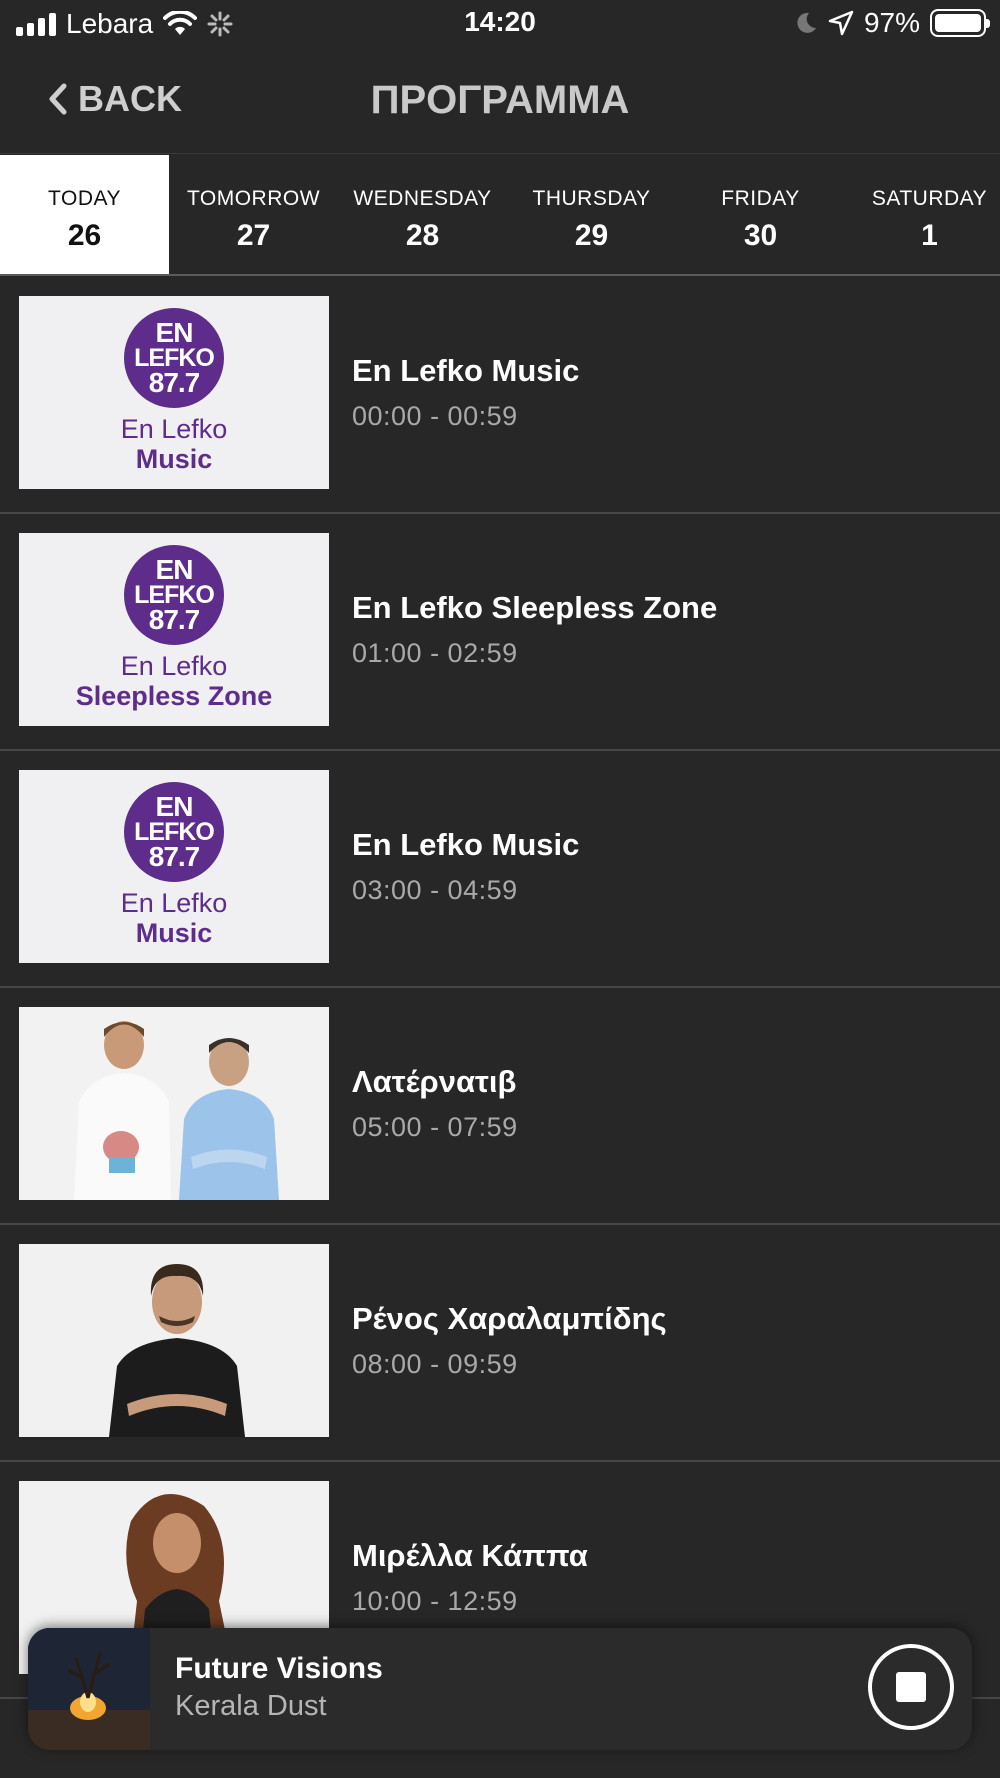  Describe the element at coordinates (500, 1343) in the screenshot. I see `program-row: Ρένος Χαραλαμπίδης 08:00 - 09:59` at that location.